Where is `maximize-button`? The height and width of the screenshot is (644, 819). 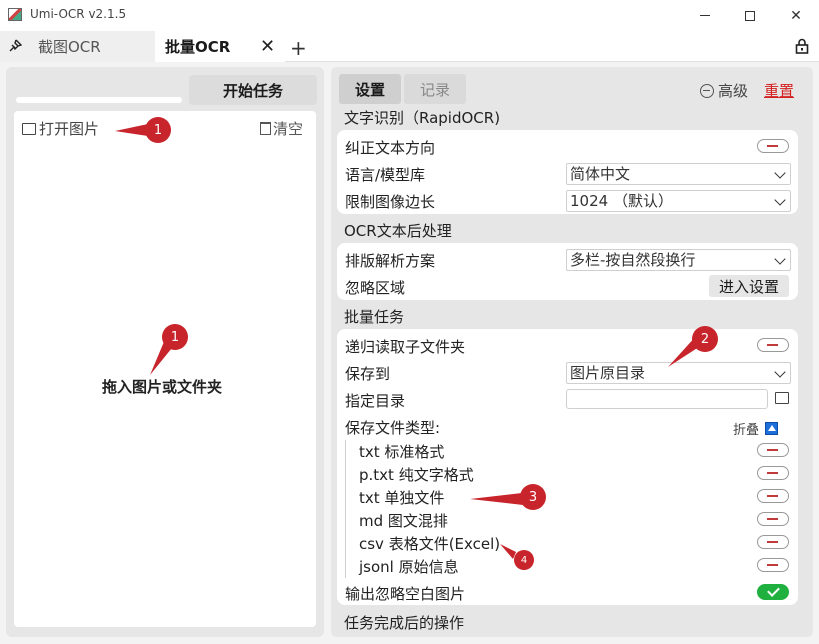
maximize-button is located at coordinates (750, 15).